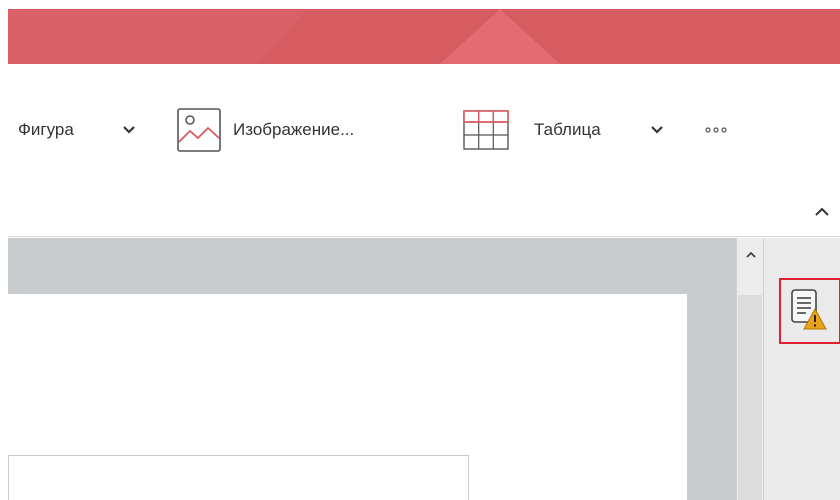  I want to click on scroll-up-icon, so click(751, 255).